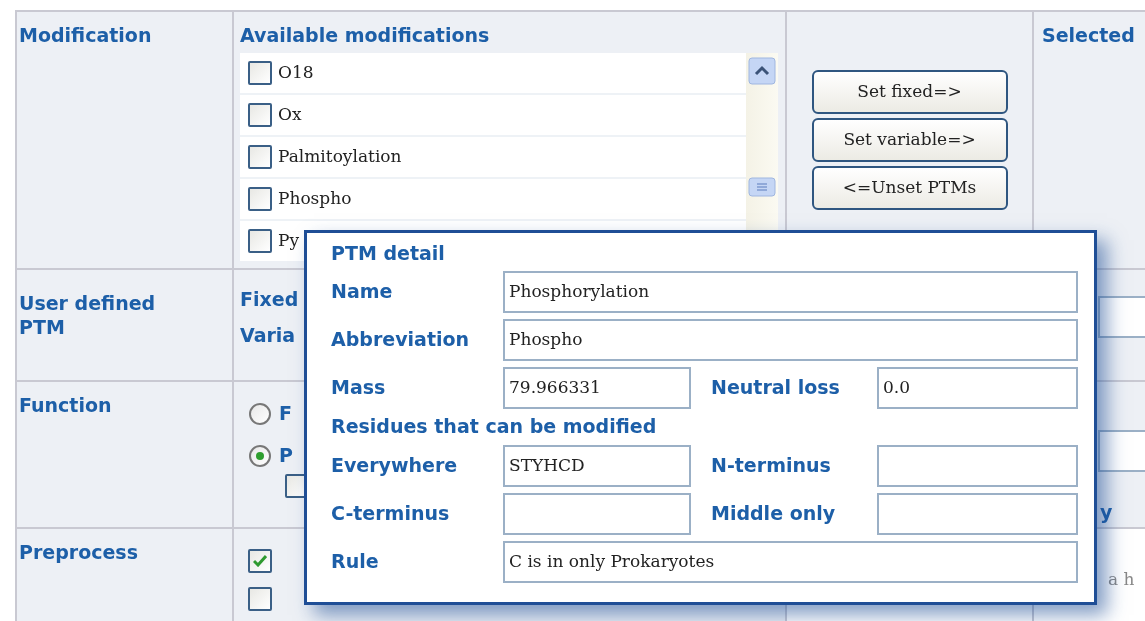 The image size is (1145, 621). I want to click on text-field: 79.966331, so click(597, 388).